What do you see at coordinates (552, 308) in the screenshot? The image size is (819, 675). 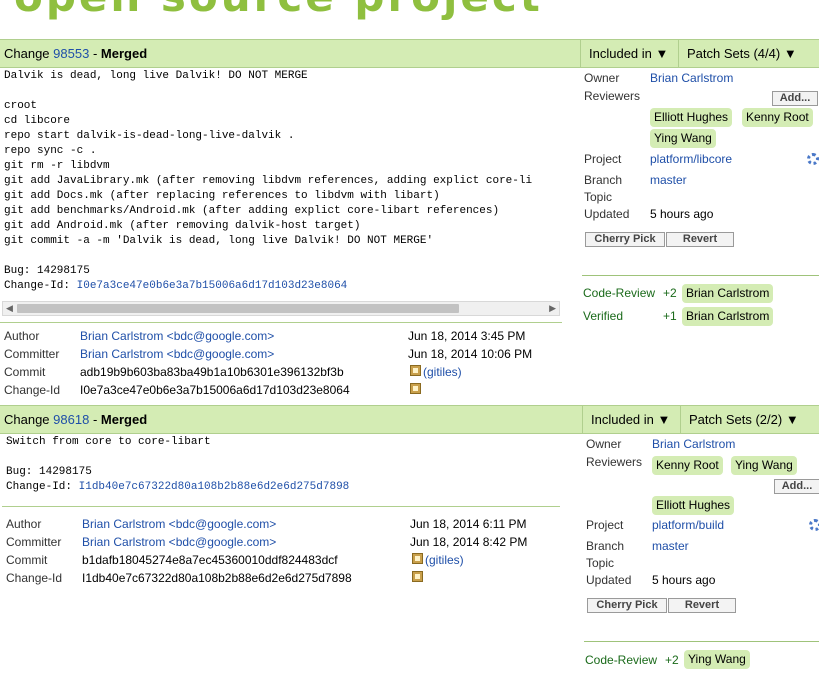 I see `scroll-right-arrow: ▶` at bounding box center [552, 308].